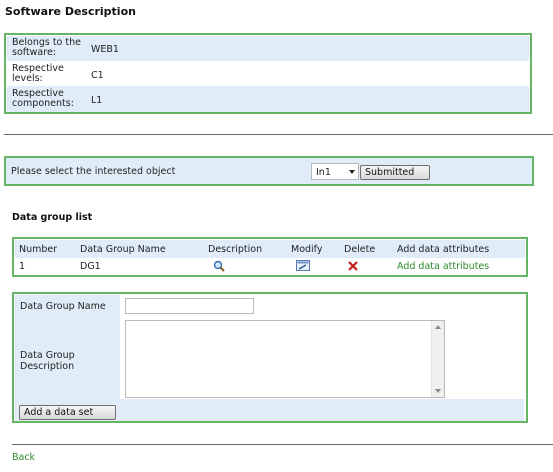  I want to click on info-label-levels: Respective levels:, so click(38, 73).